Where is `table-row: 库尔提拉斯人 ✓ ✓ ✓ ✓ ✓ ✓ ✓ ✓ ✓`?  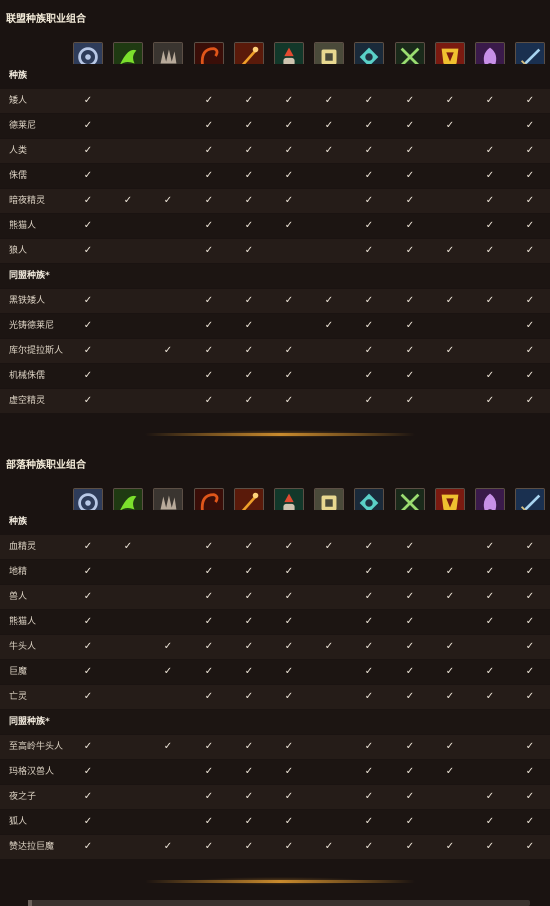
table-row: 库尔提拉斯人 ✓ ✓ ✓ ✓ ✓ ✓ ✓ ✓ ✓ is located at coordinates (275, 351).